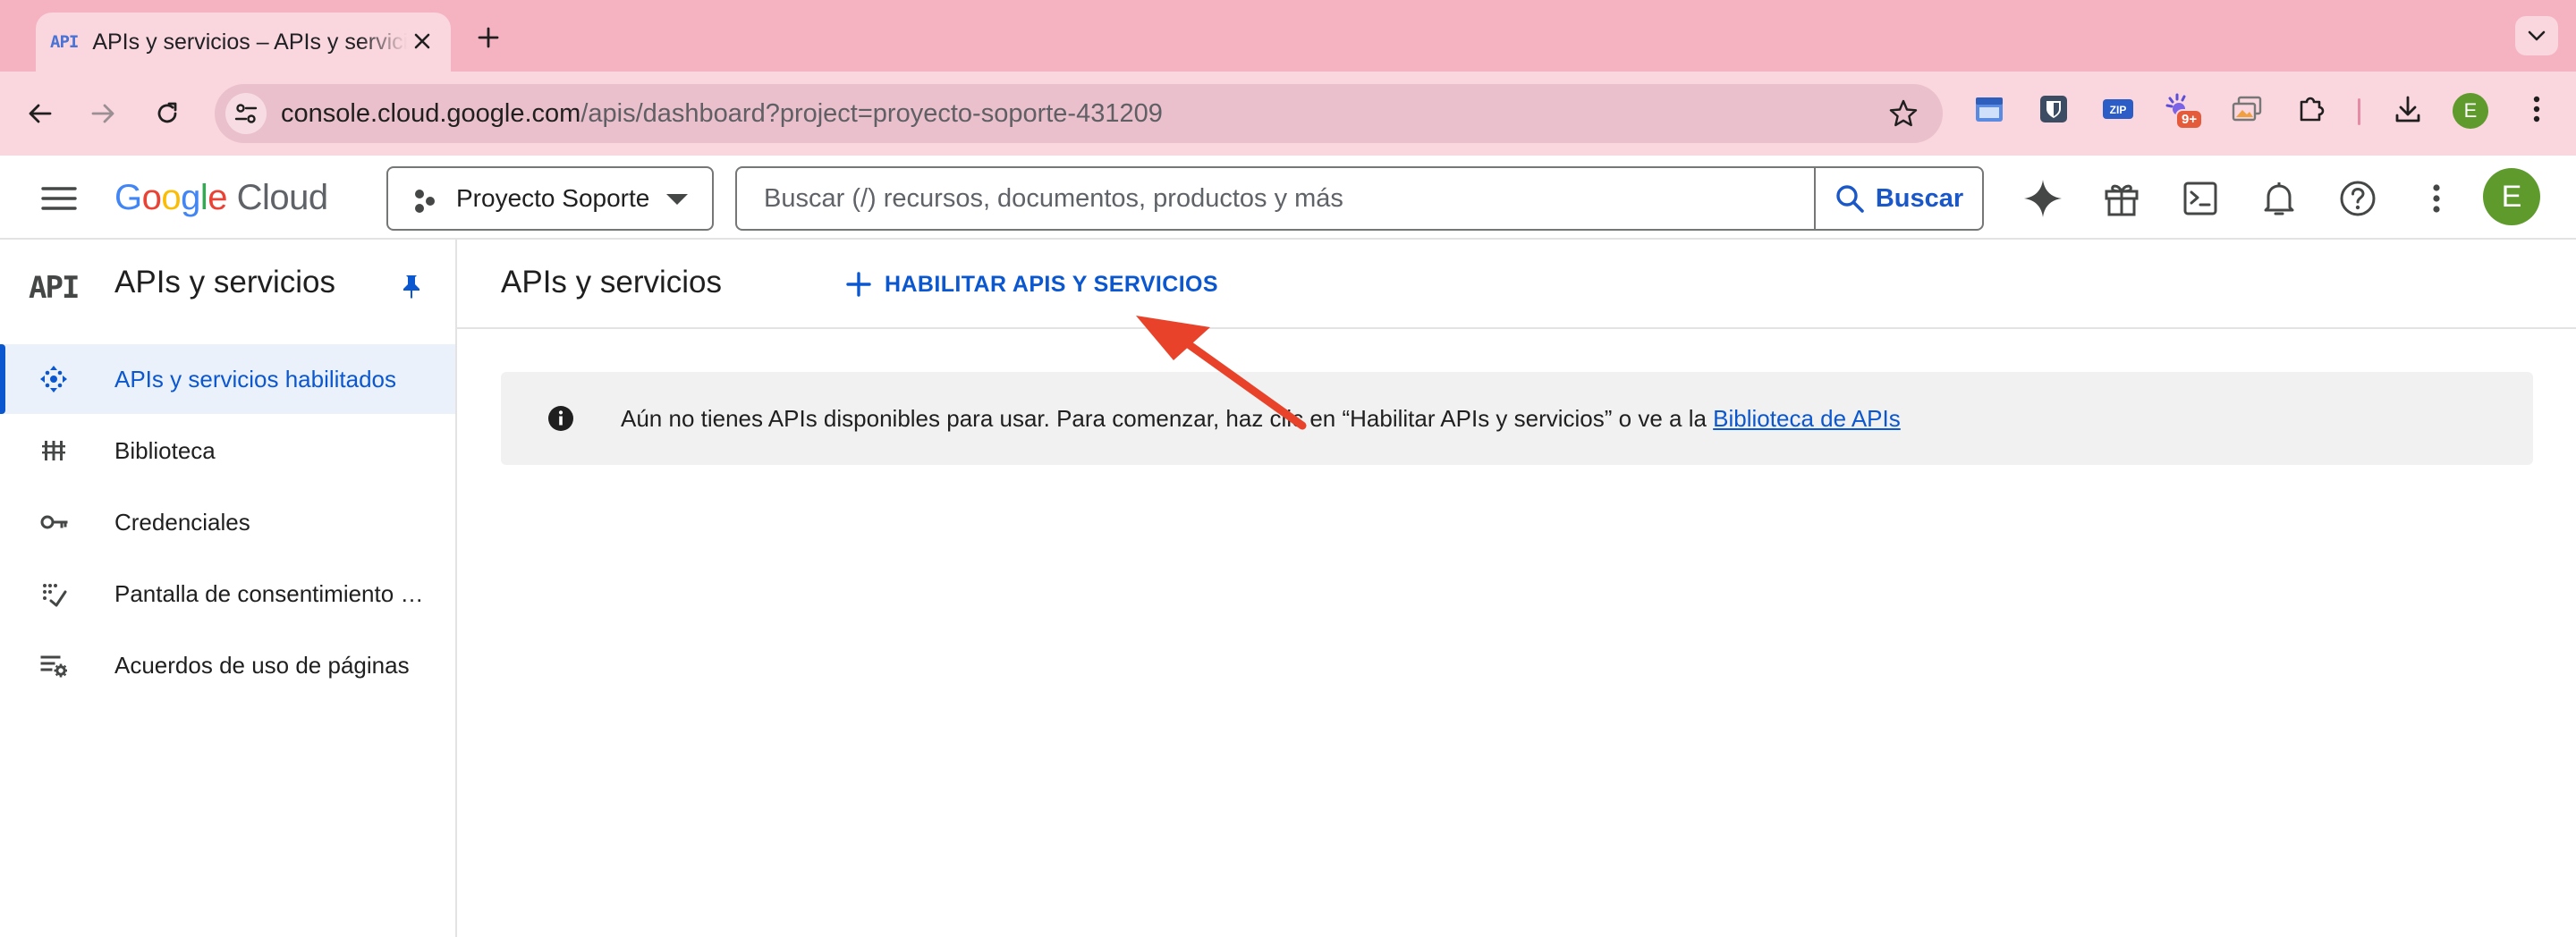 Image resolution: width=2576 pixels, height=937 pixels. I want to click on new-tab-plus-icon, so click(488, 37).